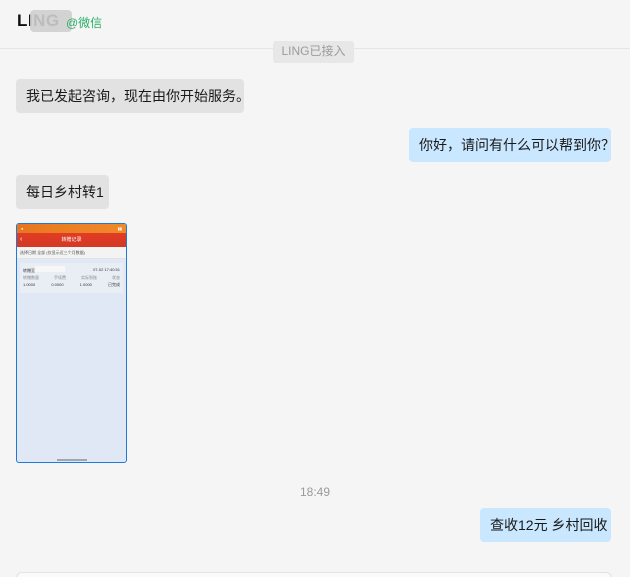 This screenshot has width=630, height=577. What do you see at coordinates (545, 525) in the screenshot?
I see `message-bubble-agent: 查收12元 乡村回收` at bounding box center [545, 525].